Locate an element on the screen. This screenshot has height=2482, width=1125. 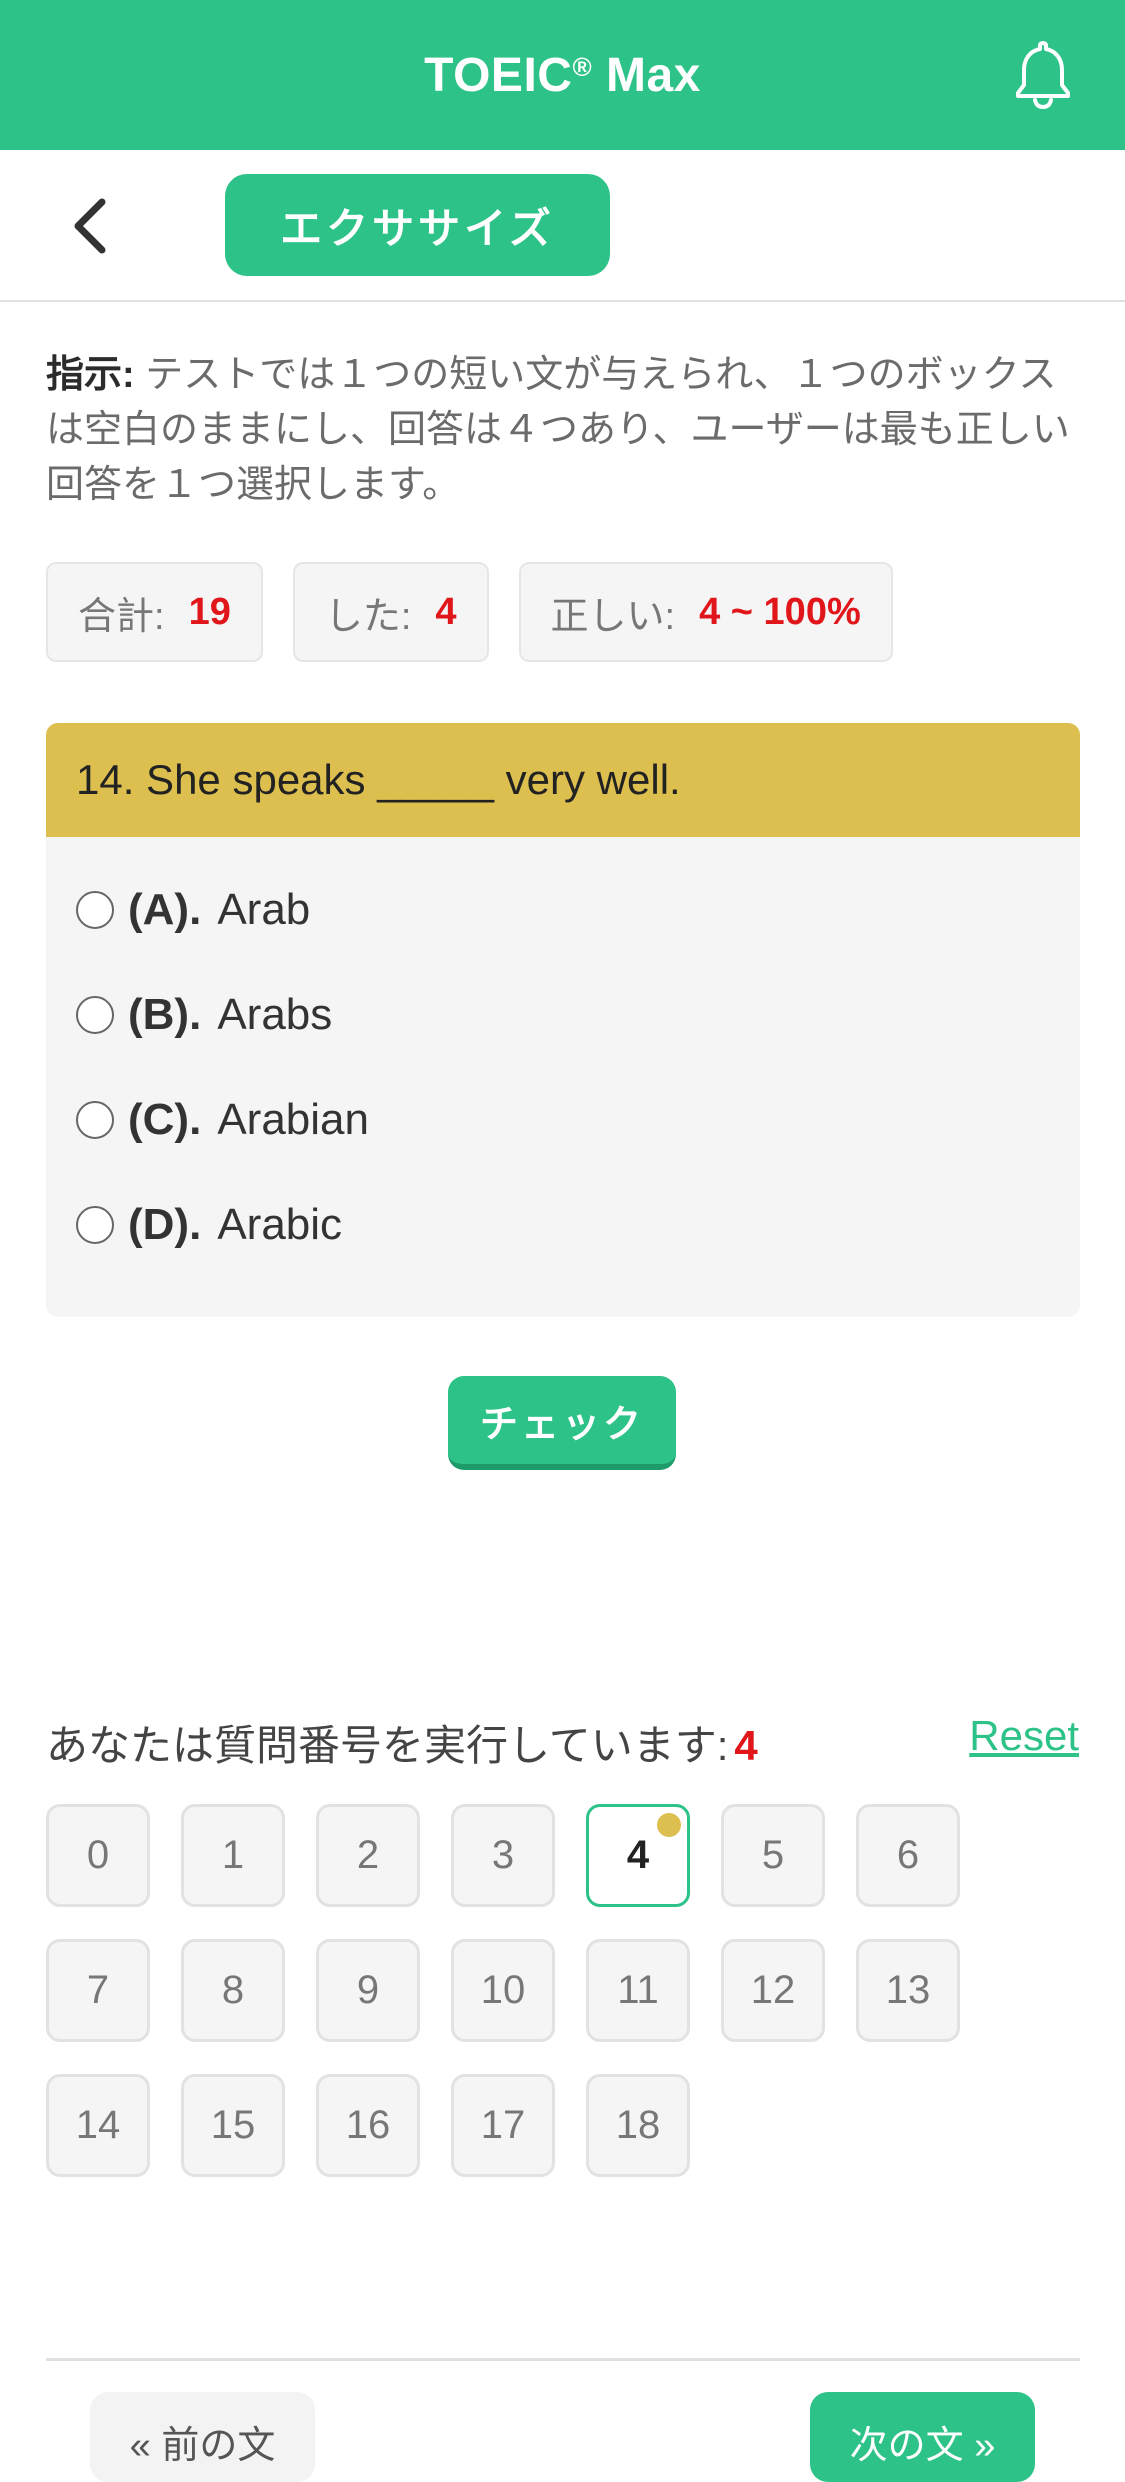
question-number: 7 is located at coordinates (98, 1990).